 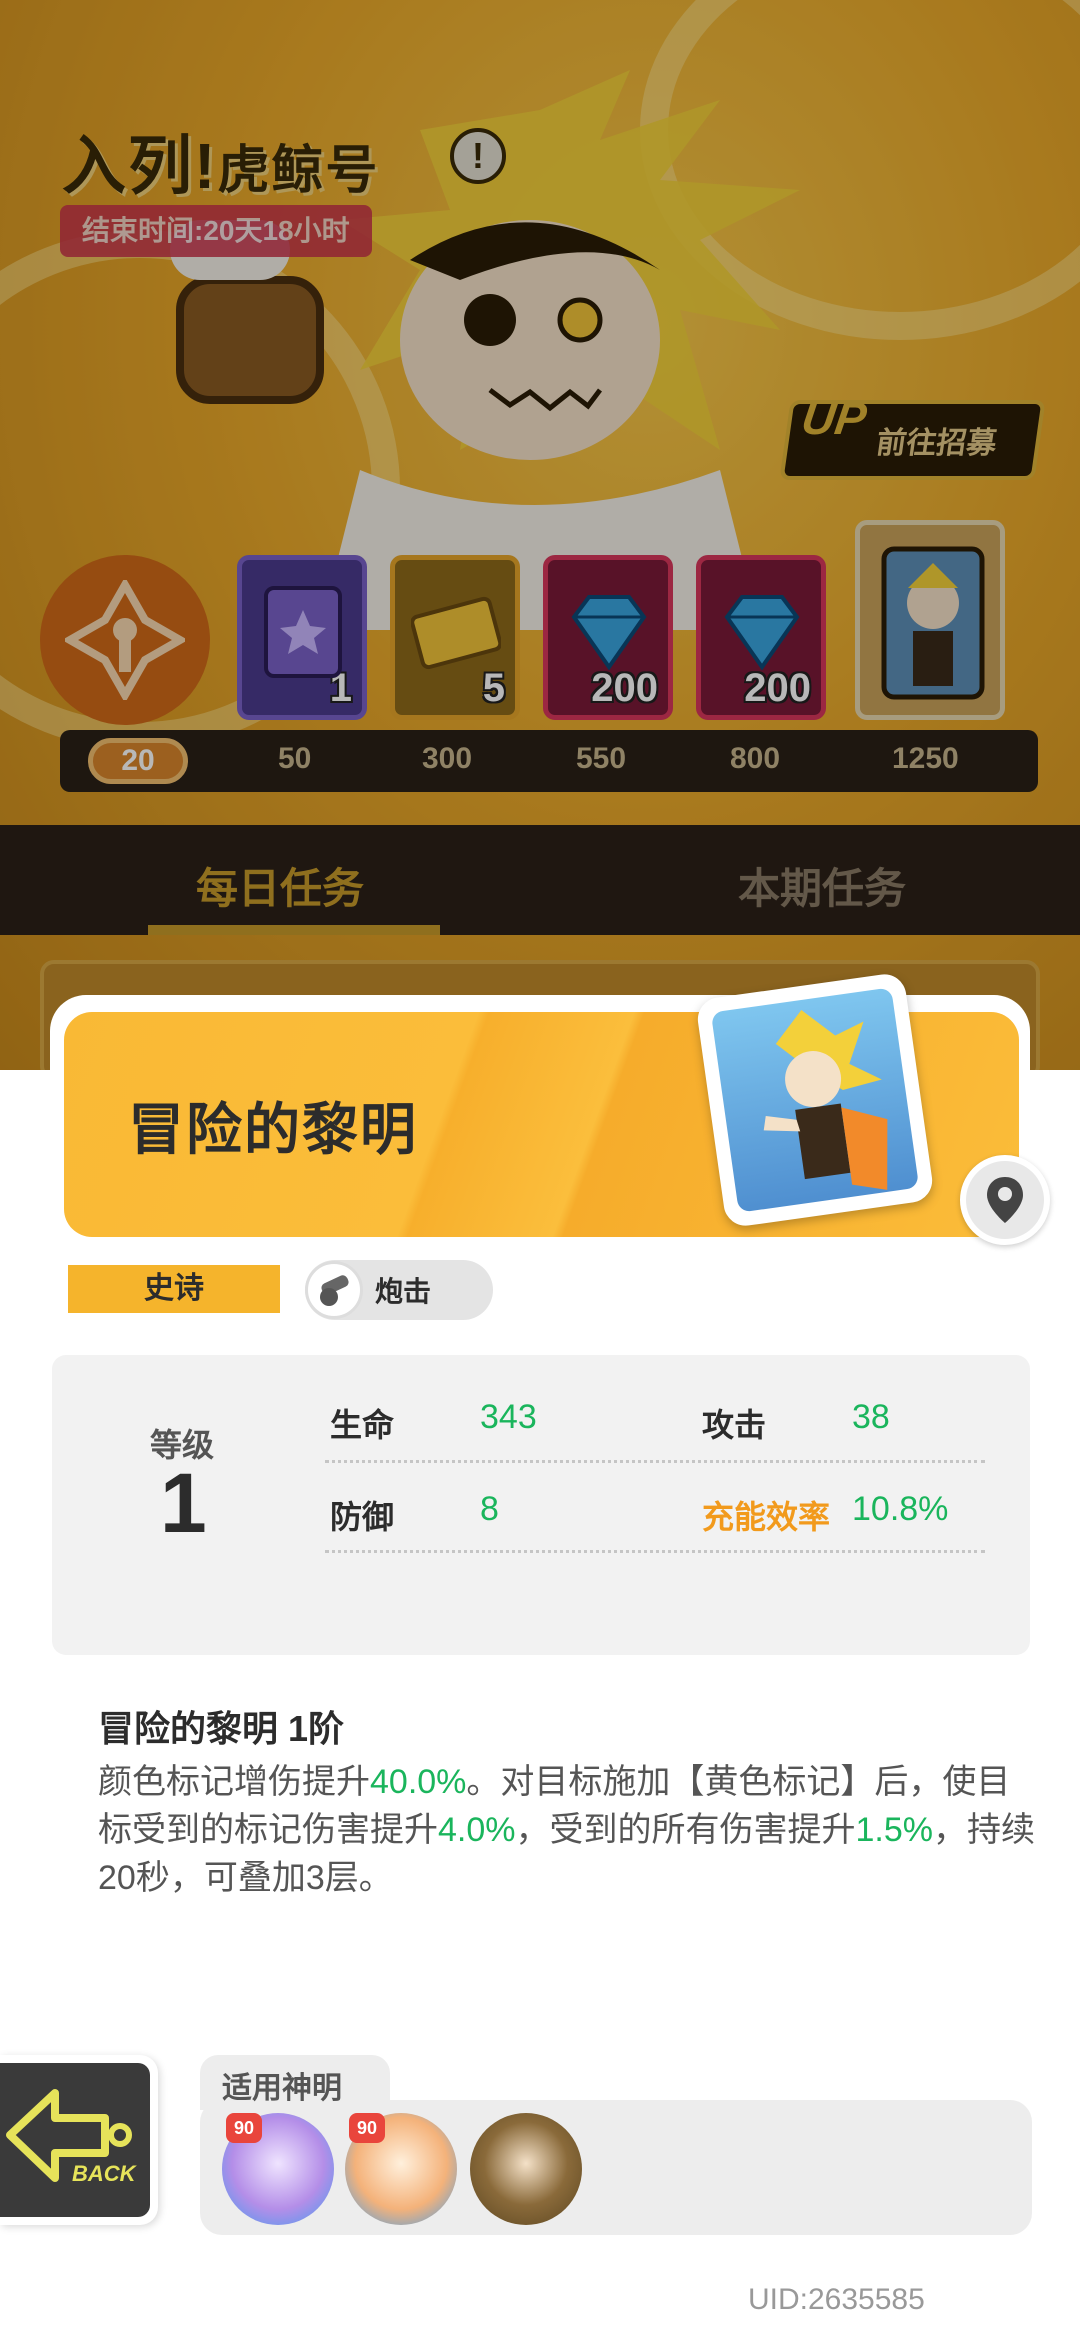 What do you see at coordinates (174, 1289) in the screenshot?
I see `rarity-badge: 史诗` at bounding box center [174, 1289].